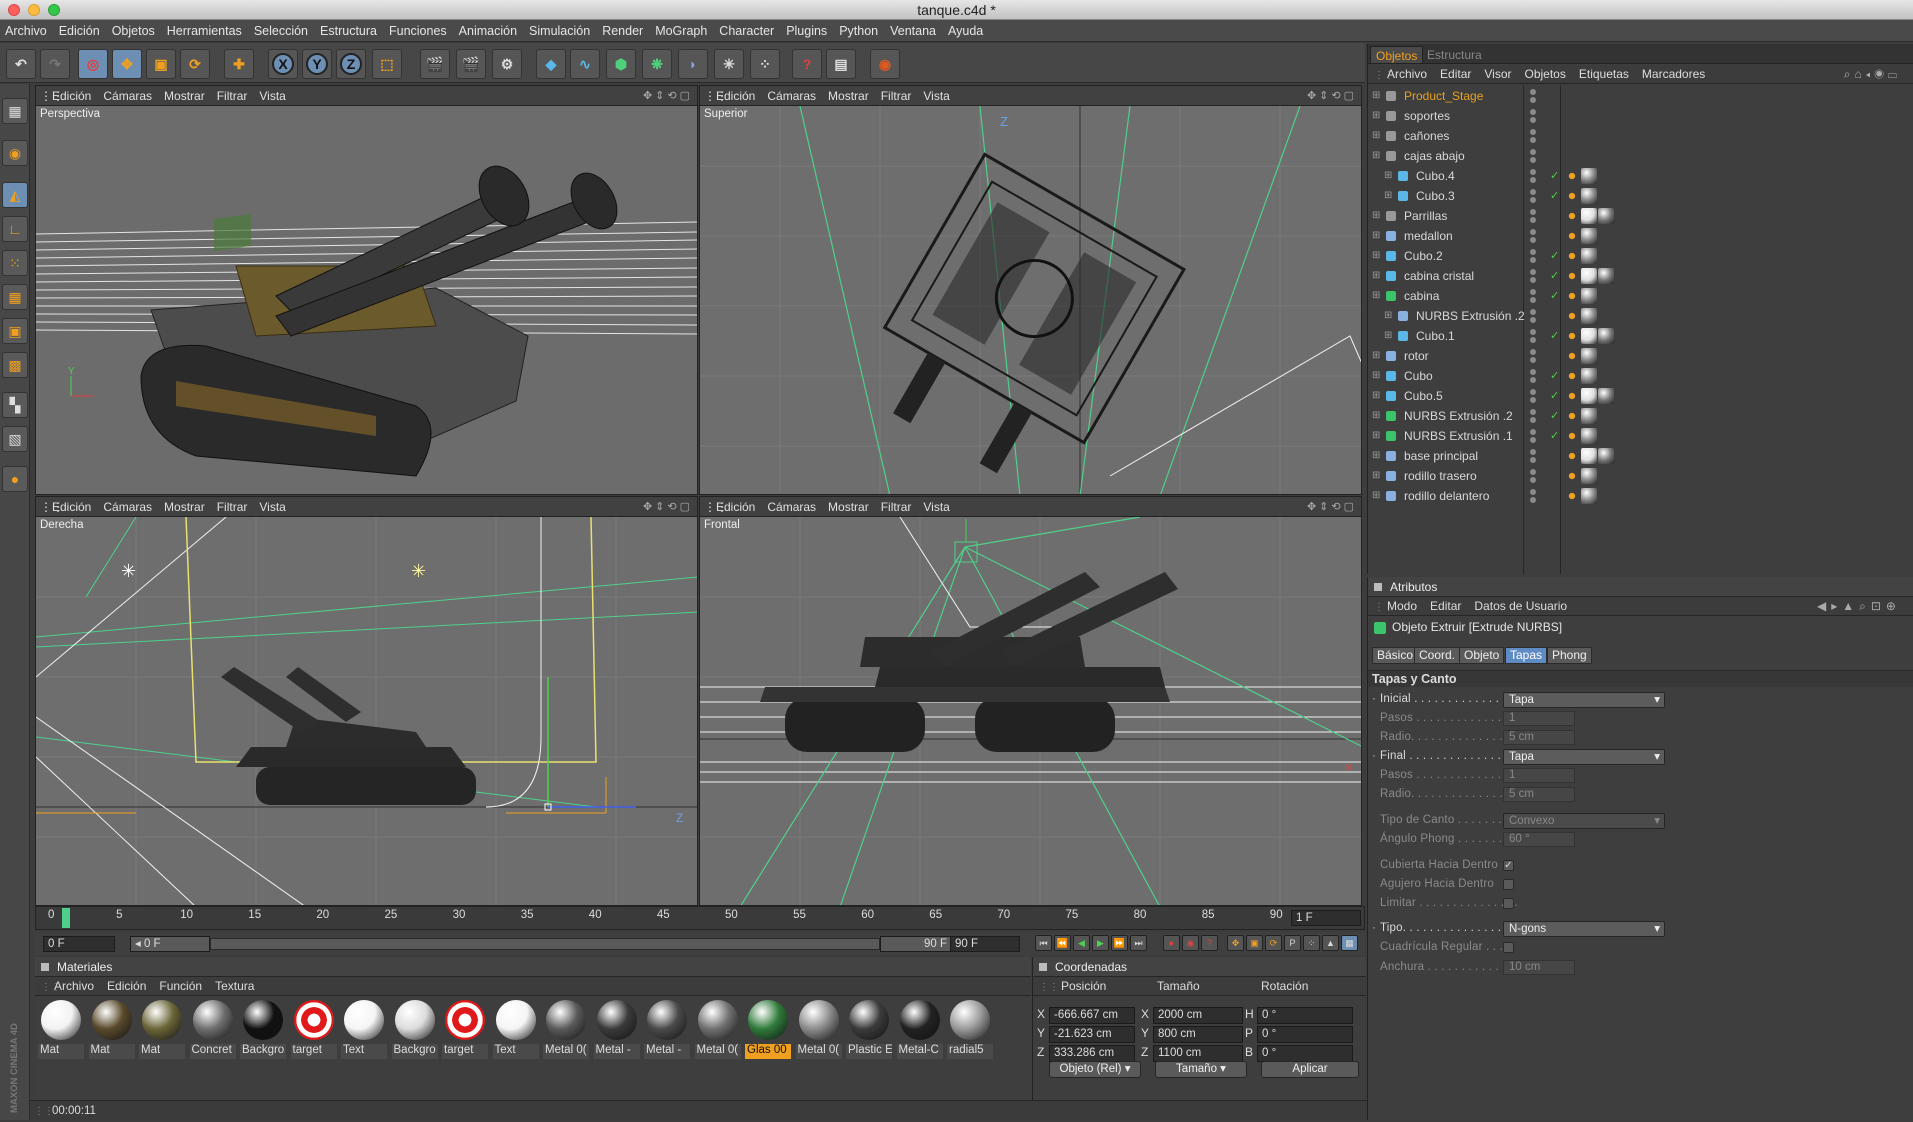 The width and height of the screenshot is (1913, 1122). I want to click on record-icon: ●, so click(1171, 943).